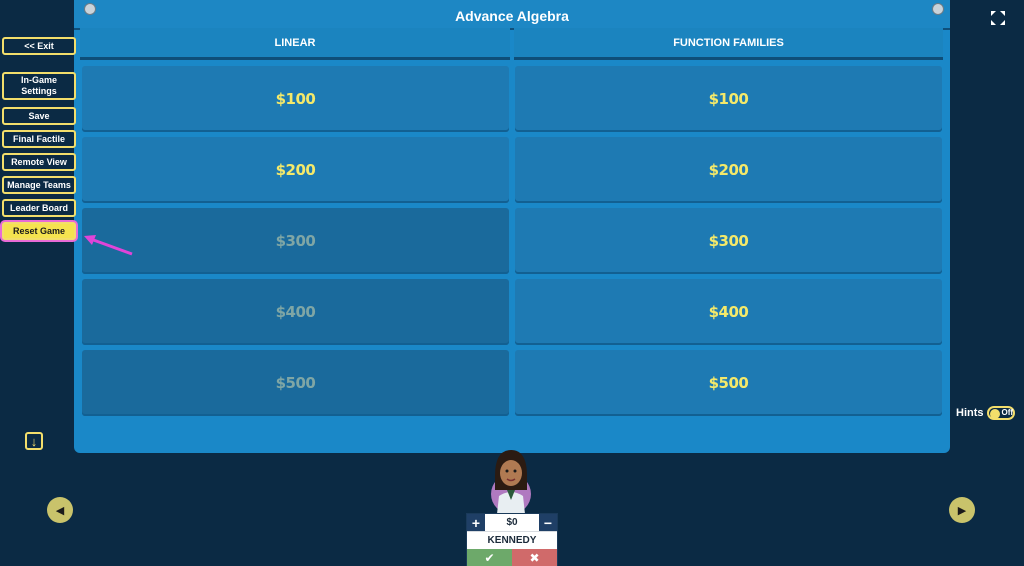 The image size is (1024, 566). Describe the element at coordinates (489, 557) in the screenshot. I see `check-icon: ✔` at that location.